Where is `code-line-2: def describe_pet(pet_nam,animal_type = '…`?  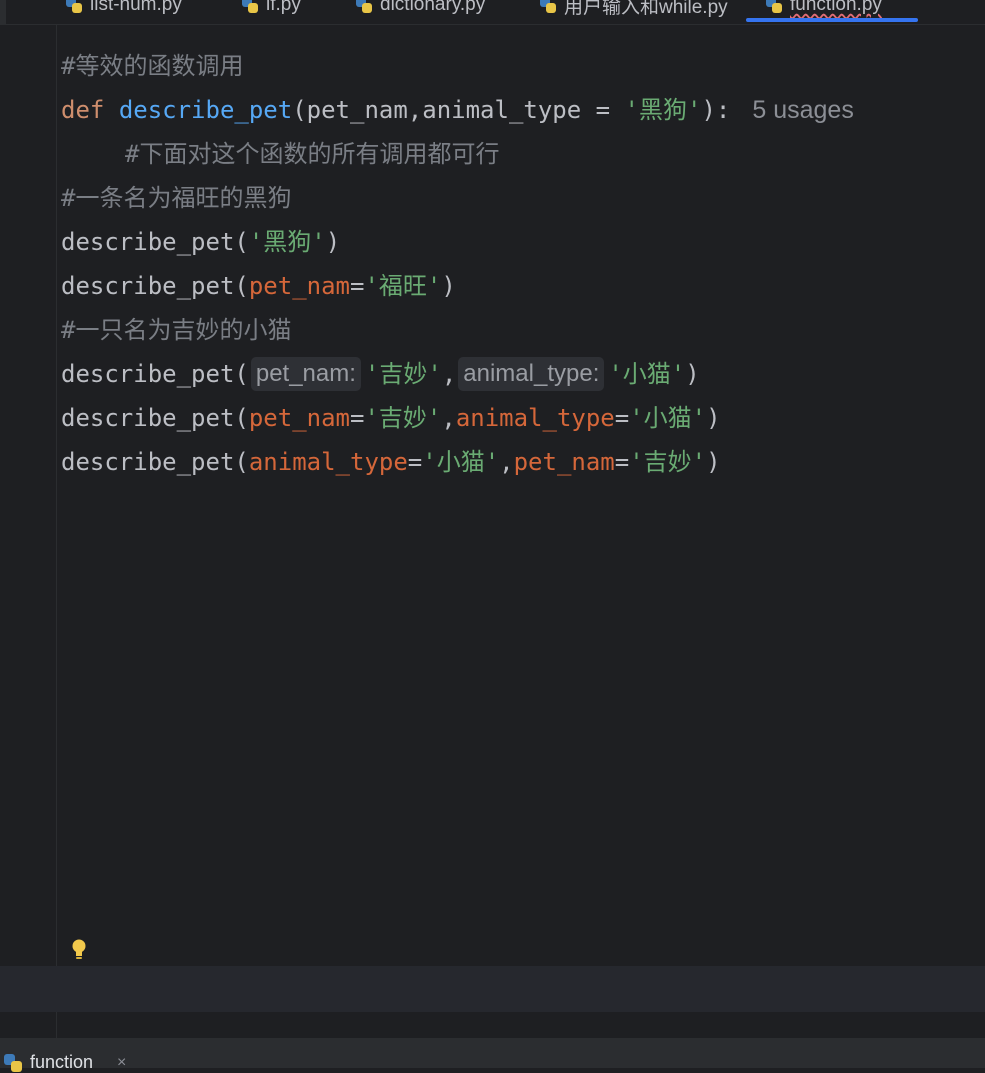 code-line-2: def describe_pet(pet_nam,animal_type = '… is located at coordinates (457, 110).